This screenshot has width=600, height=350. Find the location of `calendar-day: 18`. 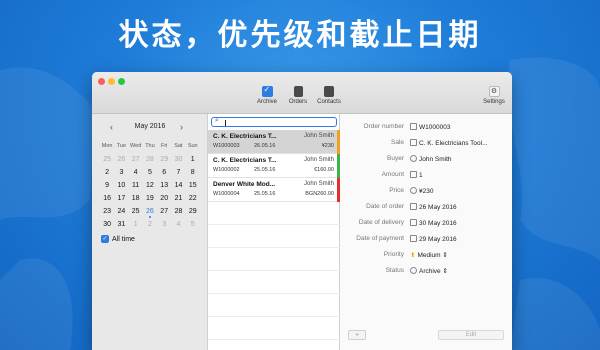

calendar-day: 18 is located at coordinates (136, 198).